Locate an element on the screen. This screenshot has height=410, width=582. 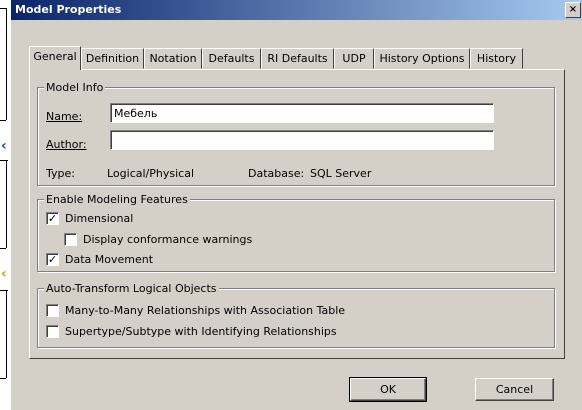
tab-udp: UDP is located at coordinates (354, 58).